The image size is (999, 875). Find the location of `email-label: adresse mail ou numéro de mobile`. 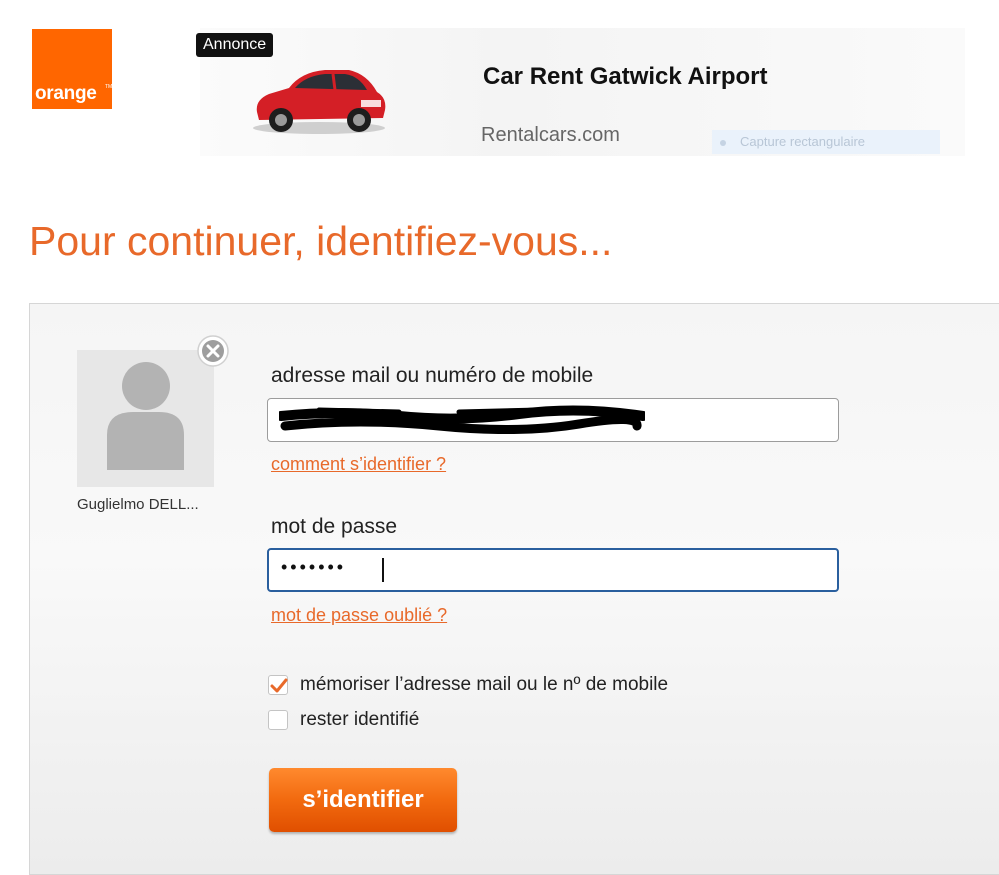

email-label: adresse mail ou numéro de mobile is located at coordinates (432, 375).